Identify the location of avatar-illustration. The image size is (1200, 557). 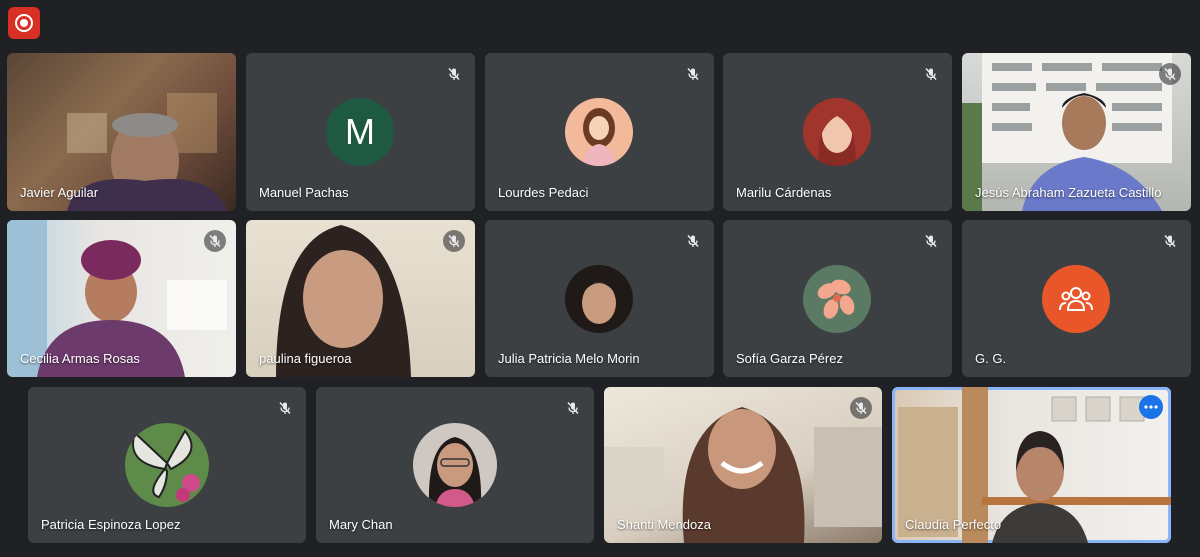
(599, 137).